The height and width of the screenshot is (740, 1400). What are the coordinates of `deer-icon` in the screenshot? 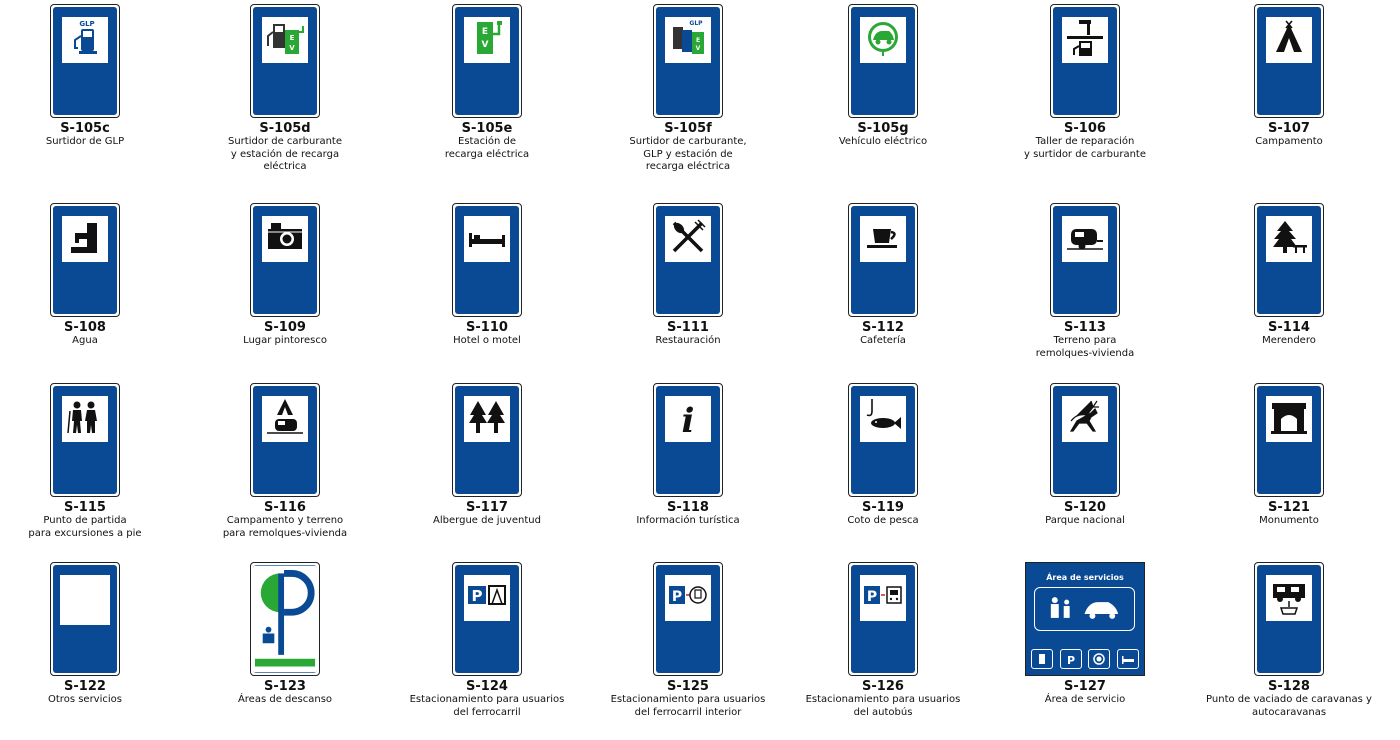 It's located at (1085, 419).